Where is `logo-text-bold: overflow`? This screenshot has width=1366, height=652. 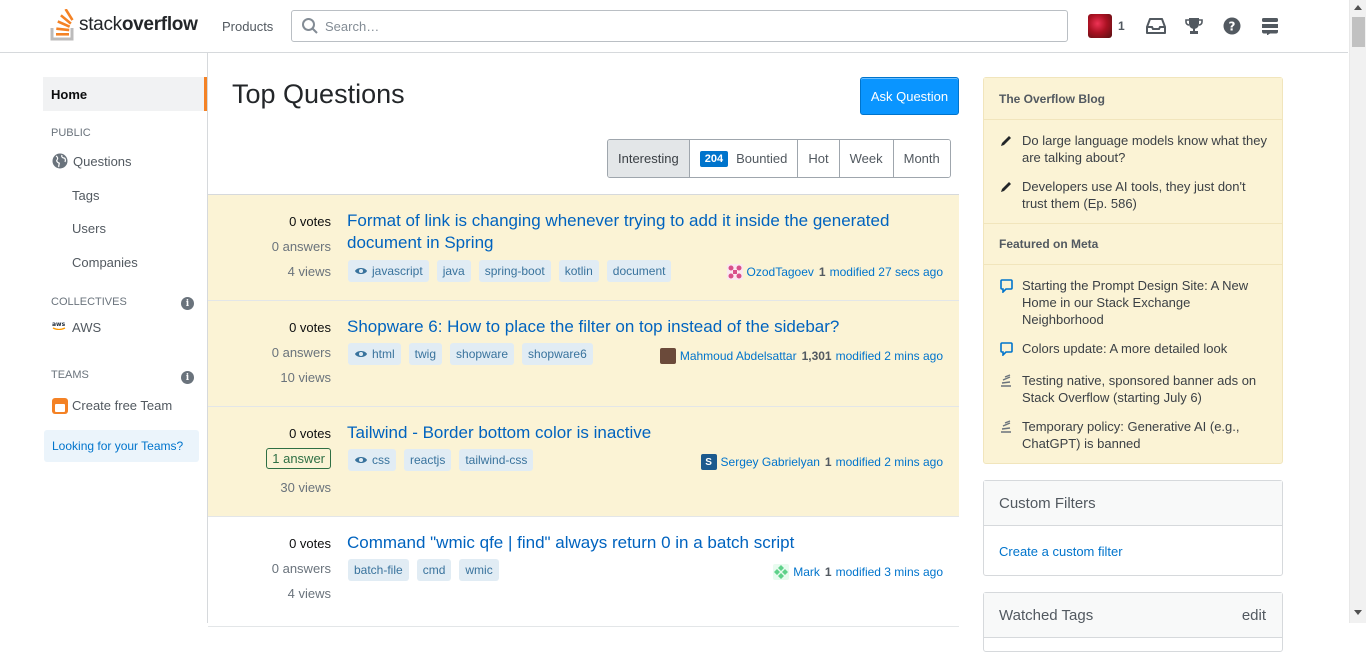
logo-text-bold: overflow is located at coordinates (159, 24).